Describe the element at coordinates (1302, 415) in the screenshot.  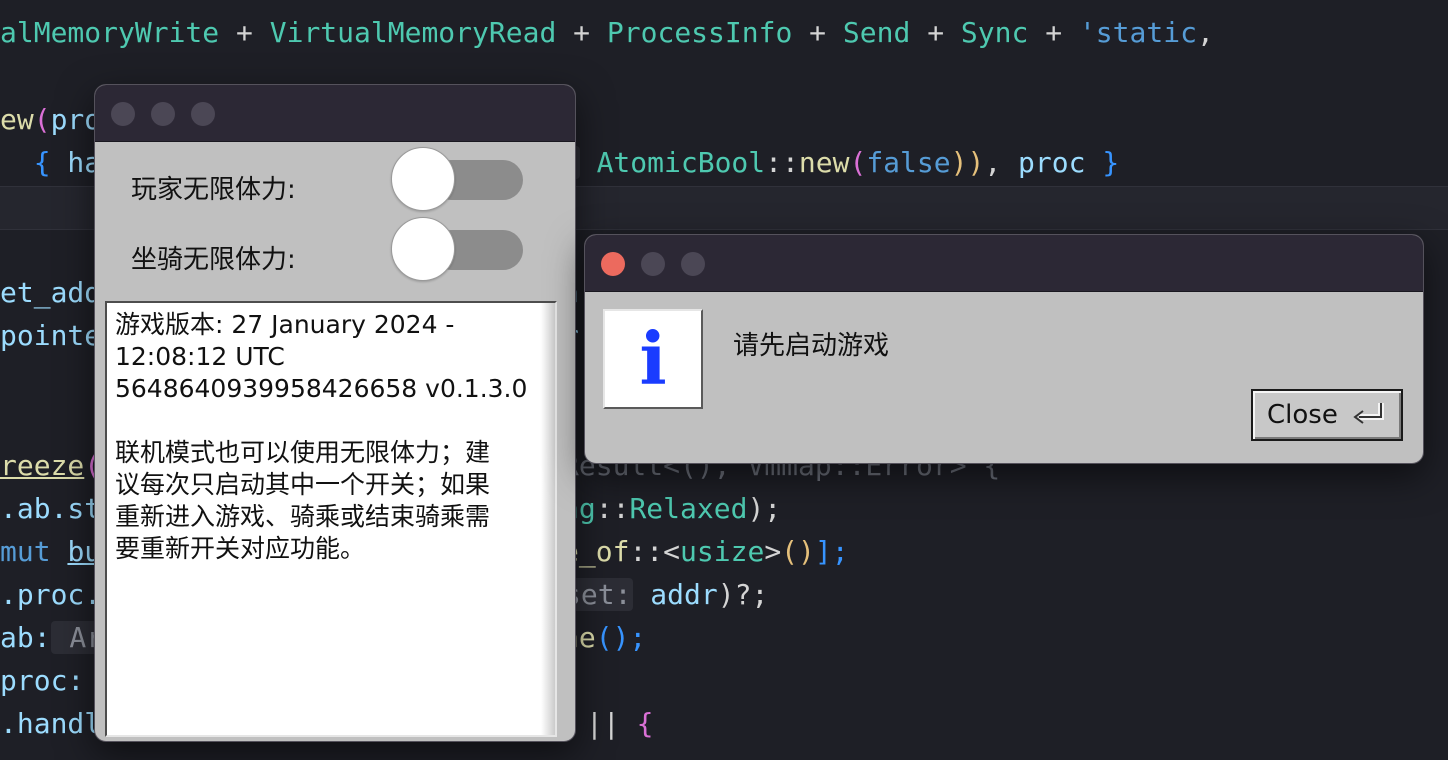
I see `close-button-label: Close` at that location.